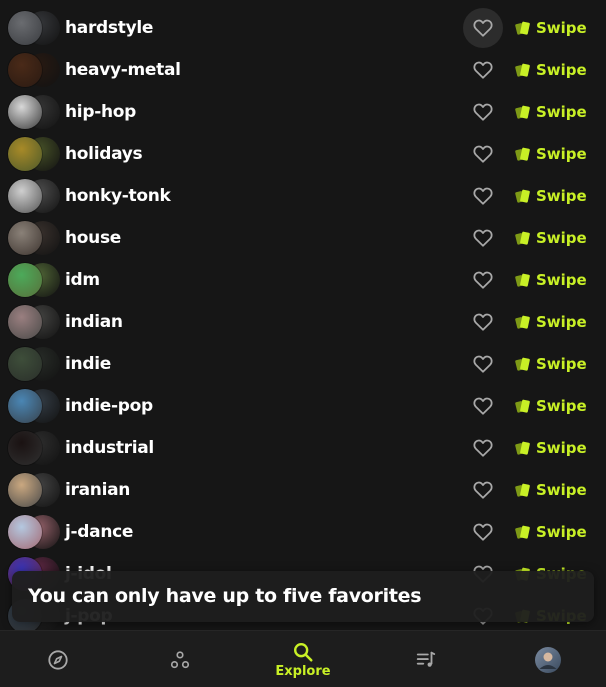 Image resolution: width=606 pixels, height=687 pixels. What do you see at coordinates (303, 532) in the screenshot?
I see `genre-row-j-dance: j-dance Swipe` at bounding box center [303, 532].